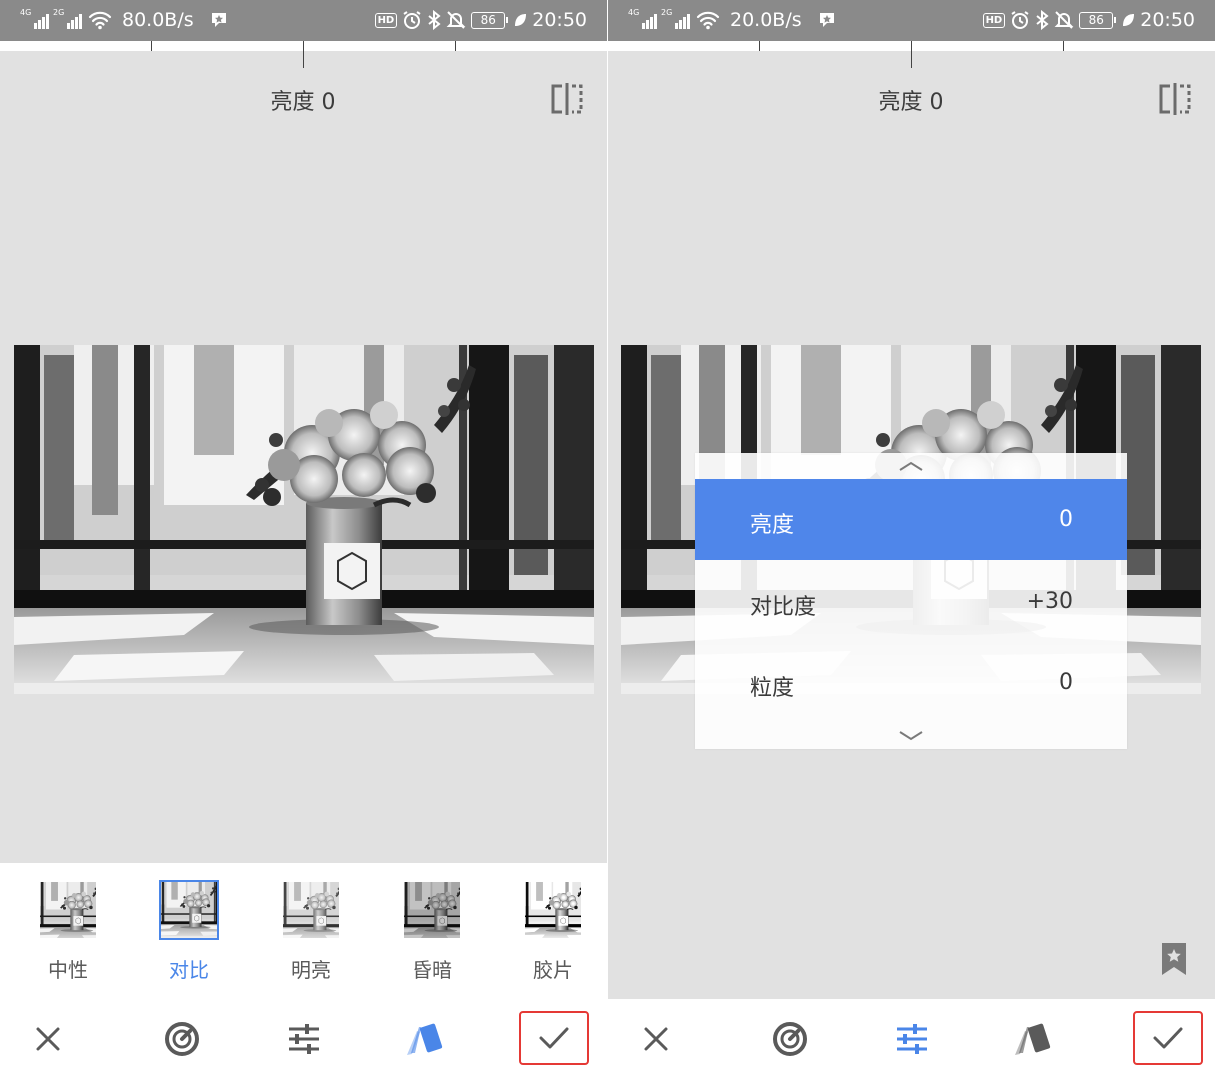  I want to click on network-speed: 20.0B/s, so click(766, 20).